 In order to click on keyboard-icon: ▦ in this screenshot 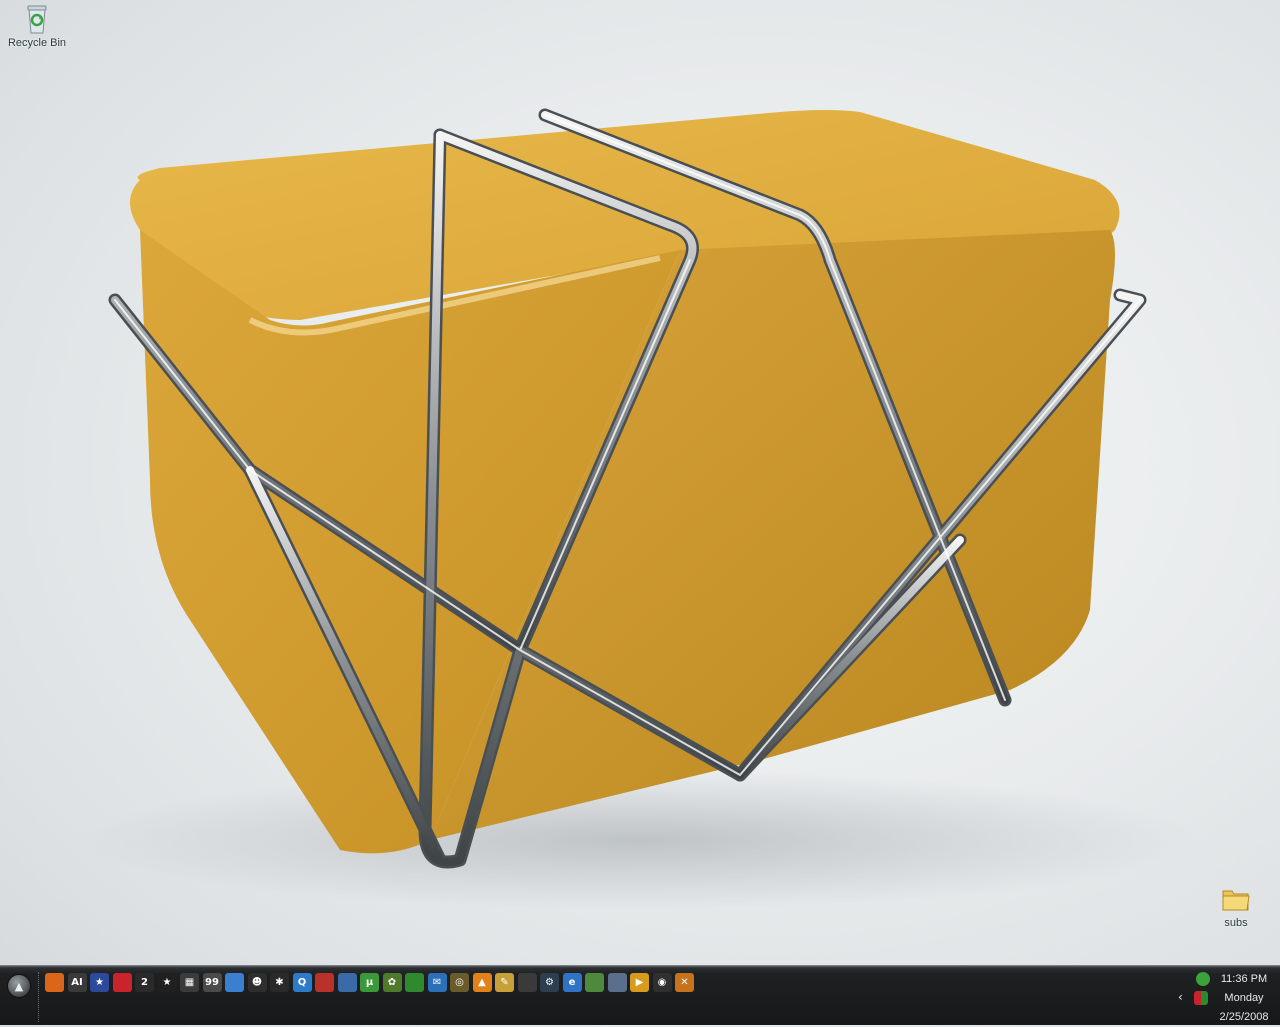, I will do `click(189, 982)`.